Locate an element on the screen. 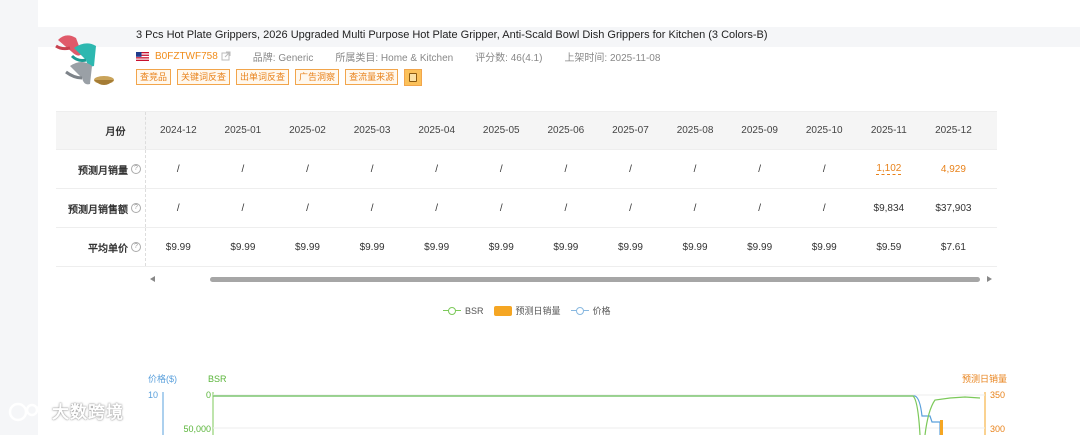 Image resolution: width=1080 pixels, height=435 pixels. row-label: 平均单价? is located at coordinates (101, 247).